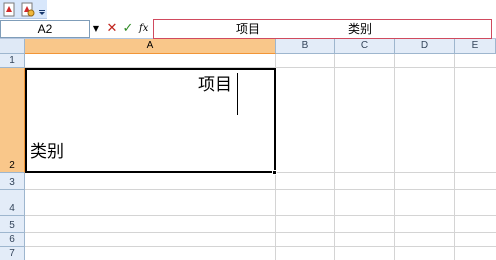 The image size is (496, 260). I want to click on row-label-3: 3, so click(12, 182).